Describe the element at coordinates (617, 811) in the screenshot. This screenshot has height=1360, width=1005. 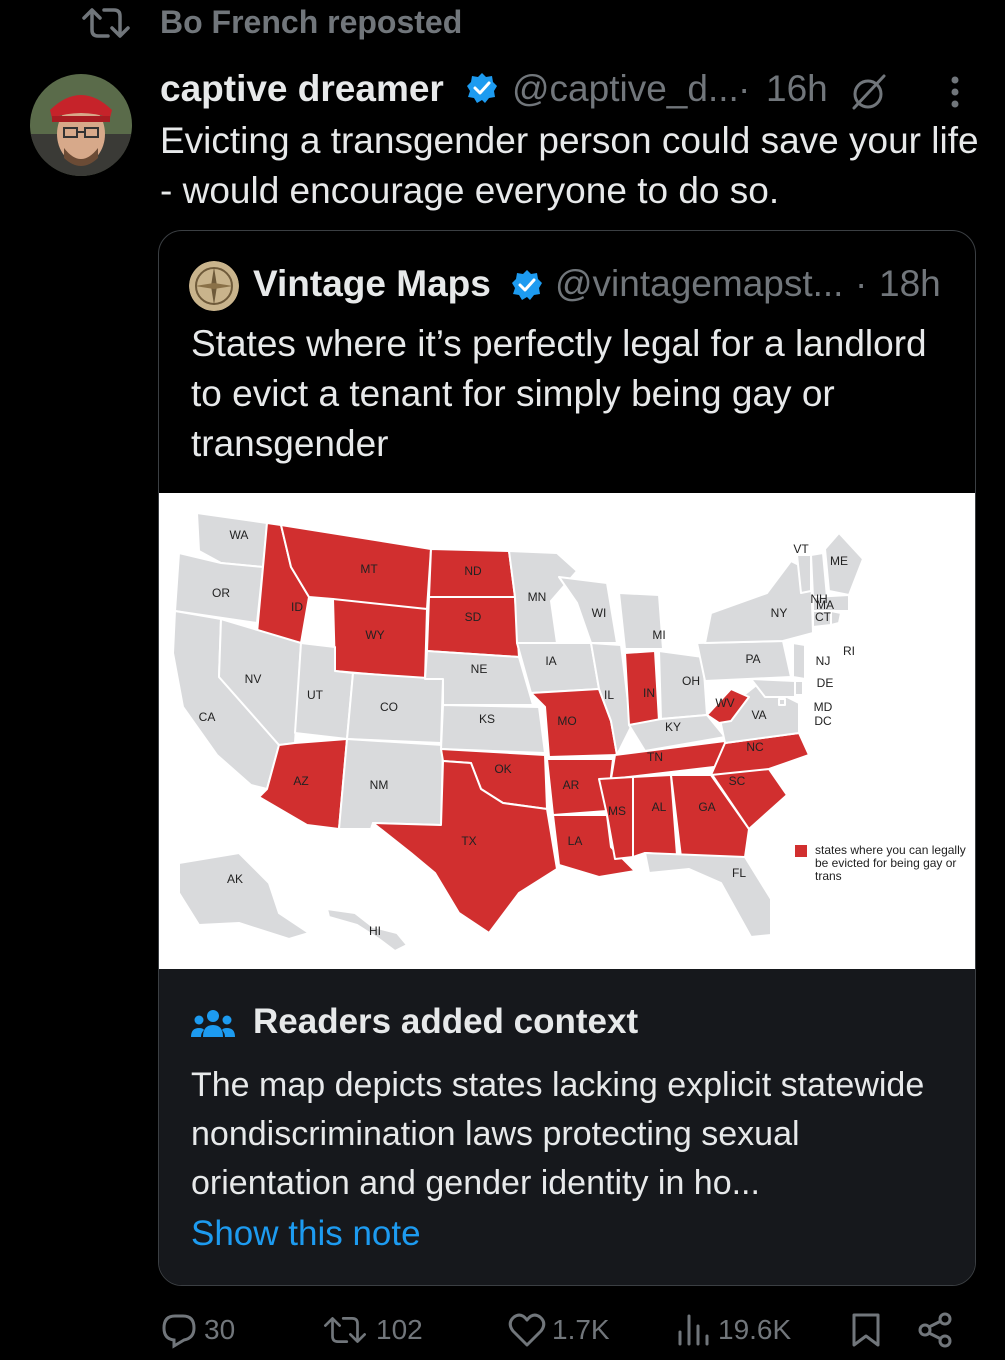
I see `state-label-ms: MS` at that location.